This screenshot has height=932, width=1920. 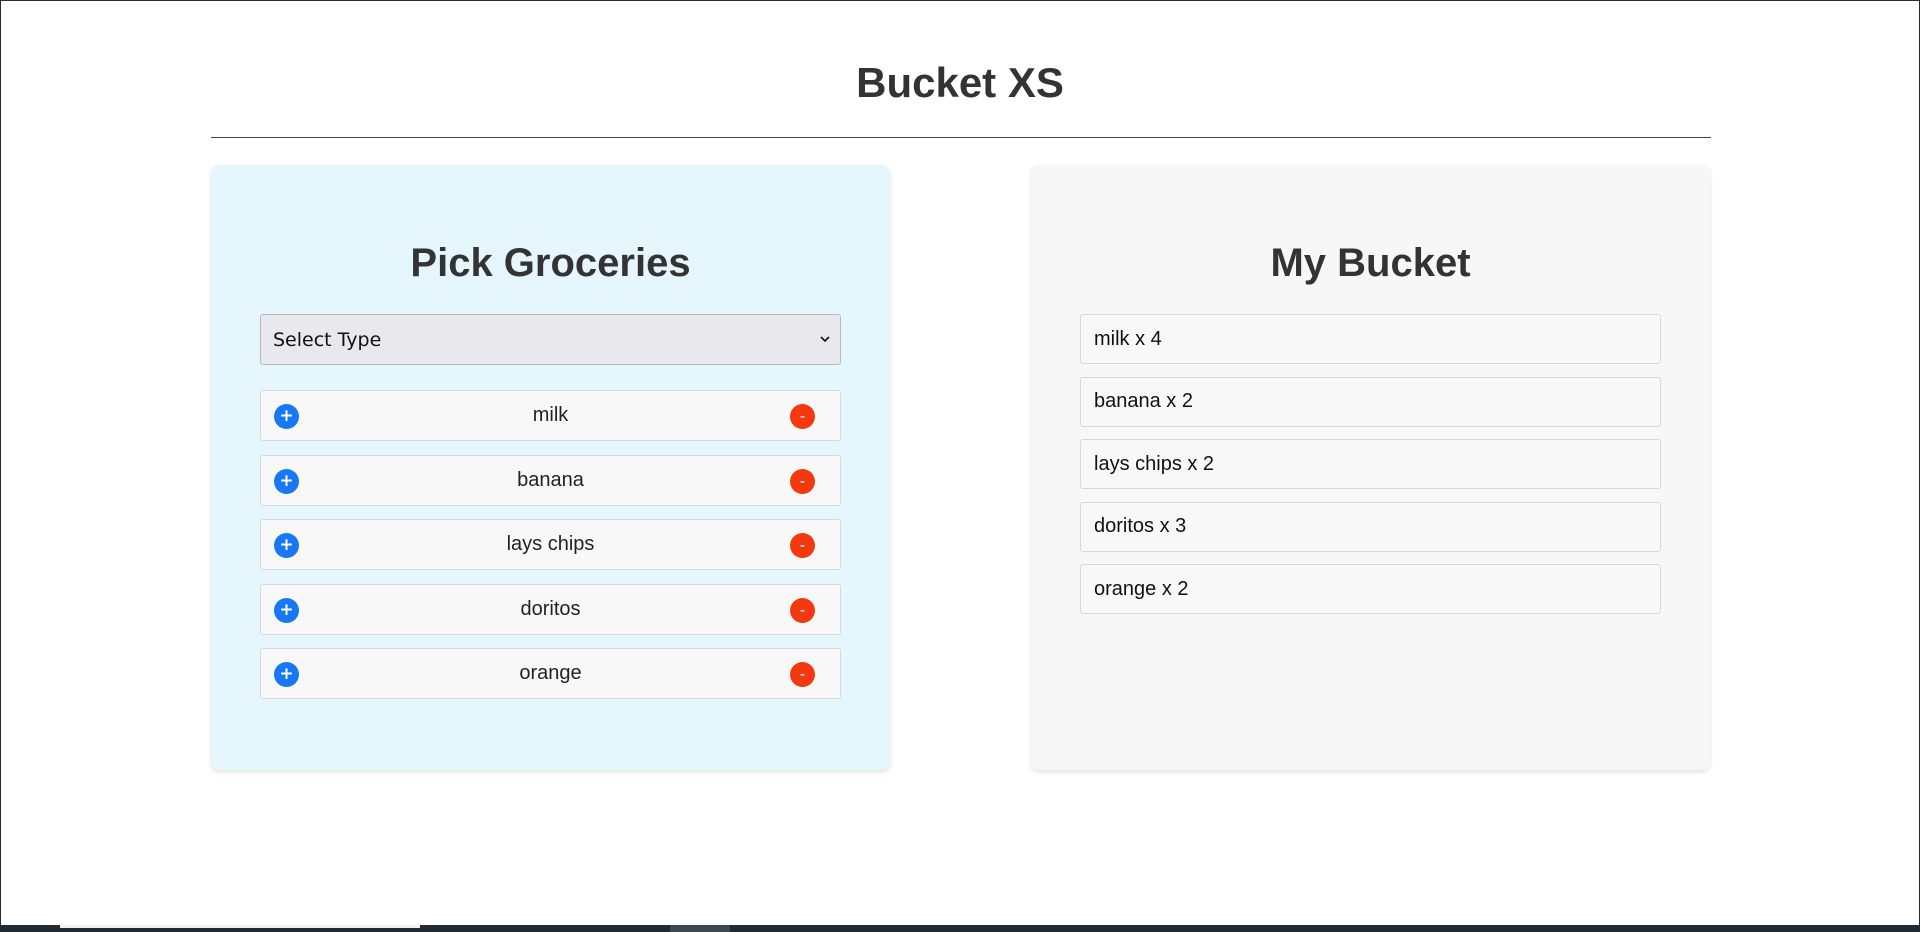 I want to click on grocery-item: + milk -, so click(x=550, y=415).